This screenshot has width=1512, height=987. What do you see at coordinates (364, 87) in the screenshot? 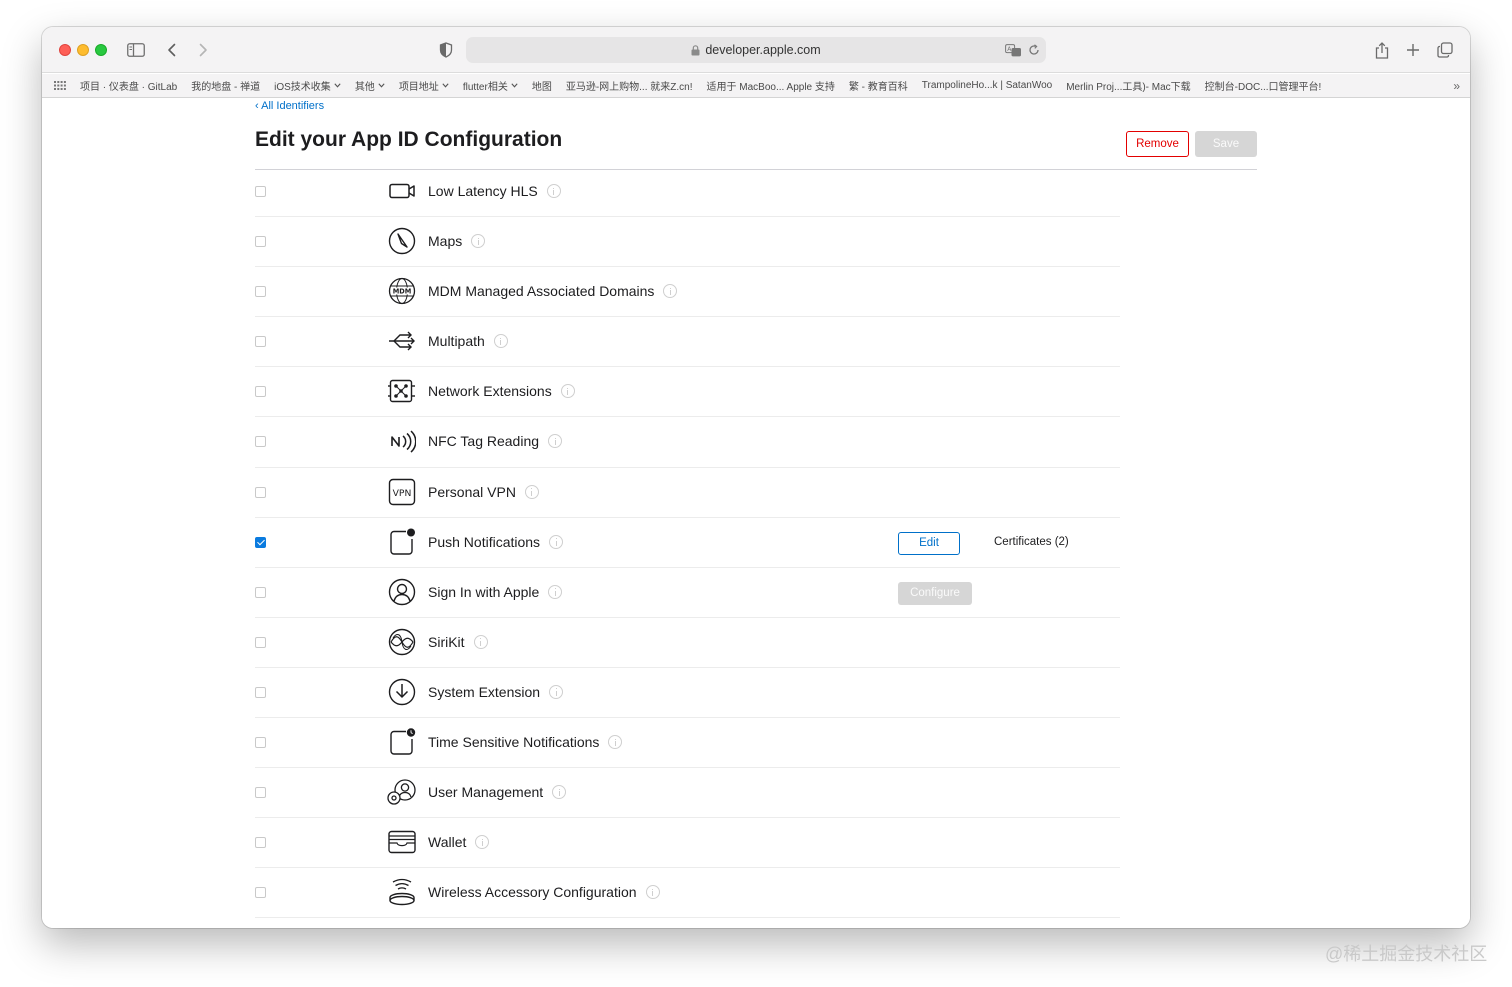
I see `favorite-label: 其他` at bounding box center [364, 87].